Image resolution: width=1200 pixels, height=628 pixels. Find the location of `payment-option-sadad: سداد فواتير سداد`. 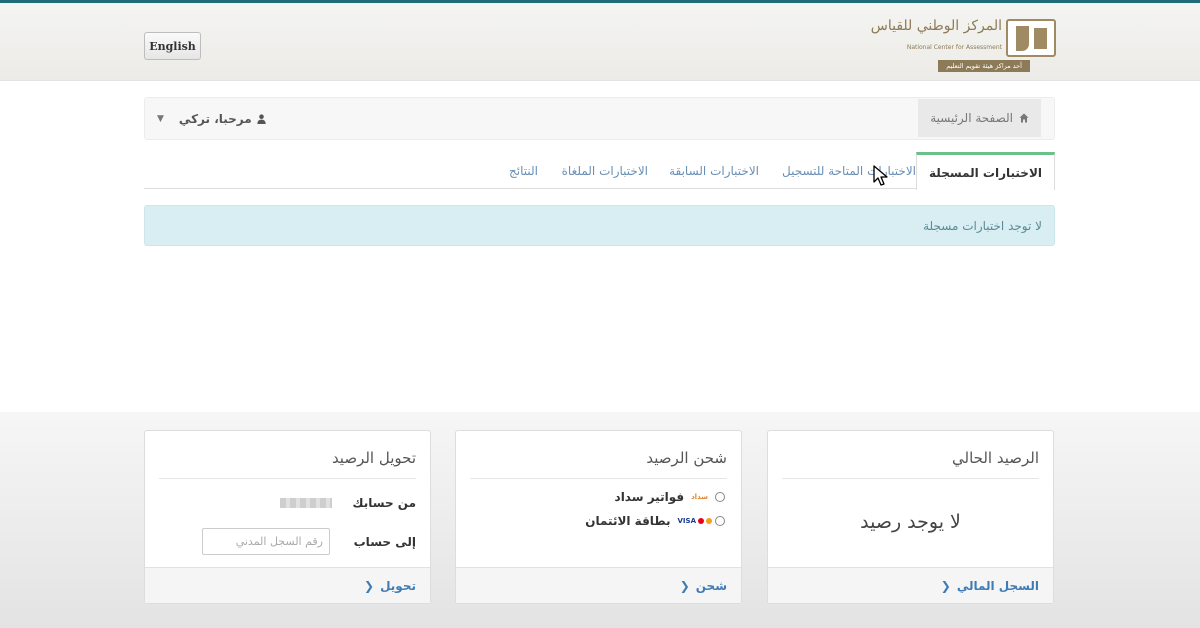

payment-option-sadad: سداد فواتير سداد is located at coordinates (670, 497).